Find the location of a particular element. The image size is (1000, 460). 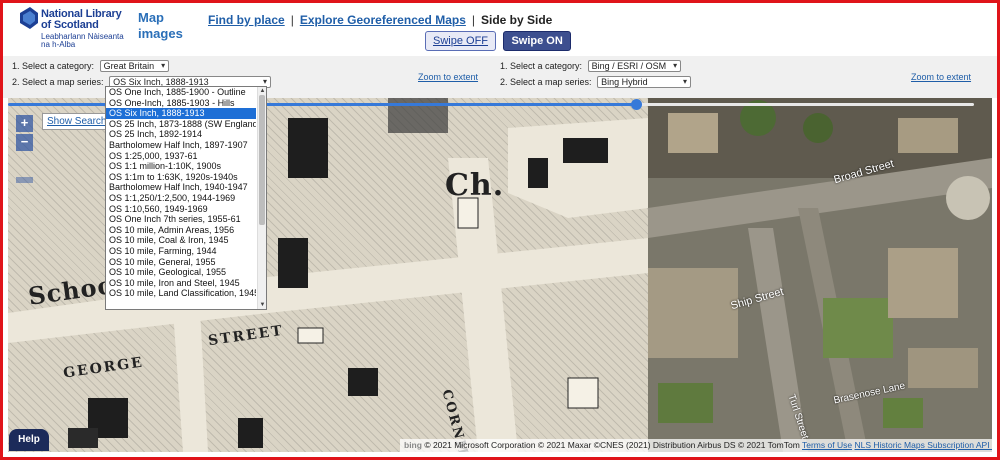

right-series-row: 2. Select a map series: Bing Hybrid is located at coordinates (596, 82).